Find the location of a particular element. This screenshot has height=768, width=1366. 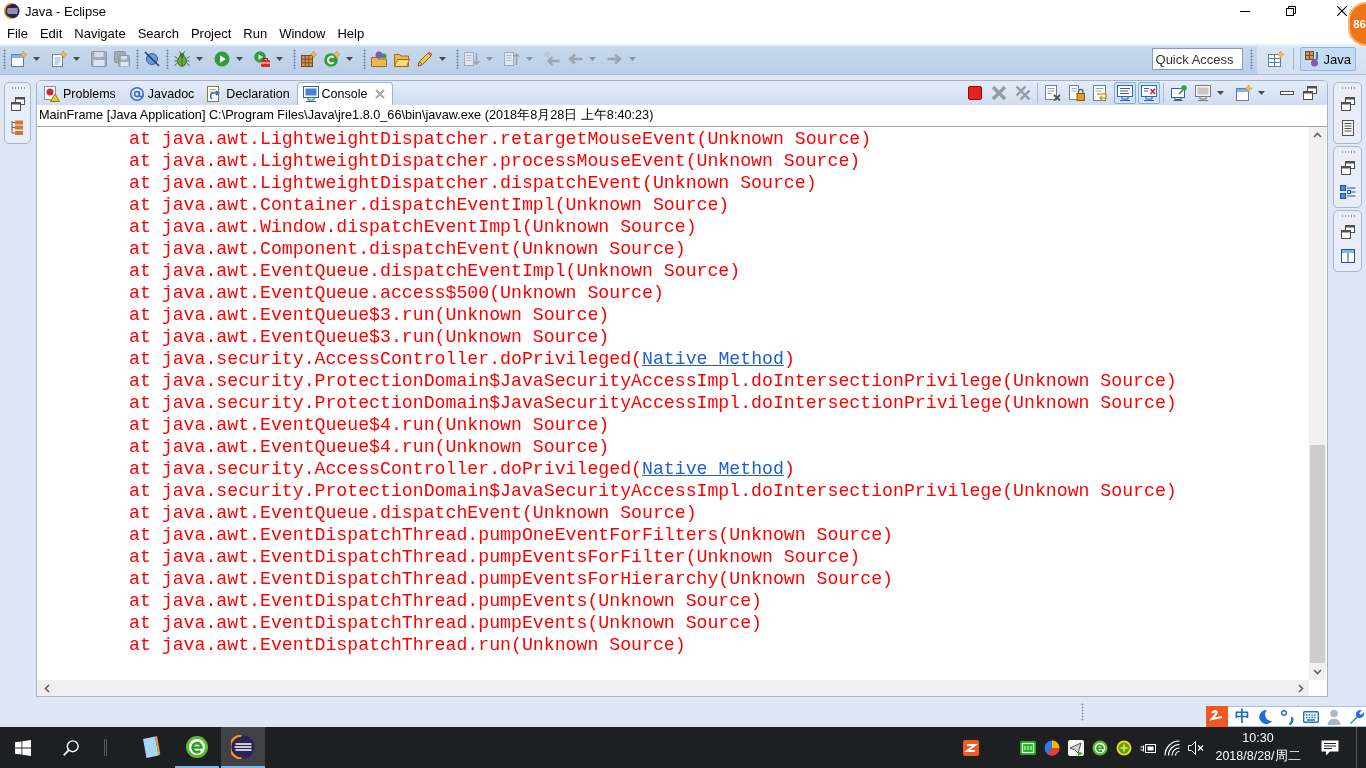

paper-plane-icon is located at coordinates (1076, 747).